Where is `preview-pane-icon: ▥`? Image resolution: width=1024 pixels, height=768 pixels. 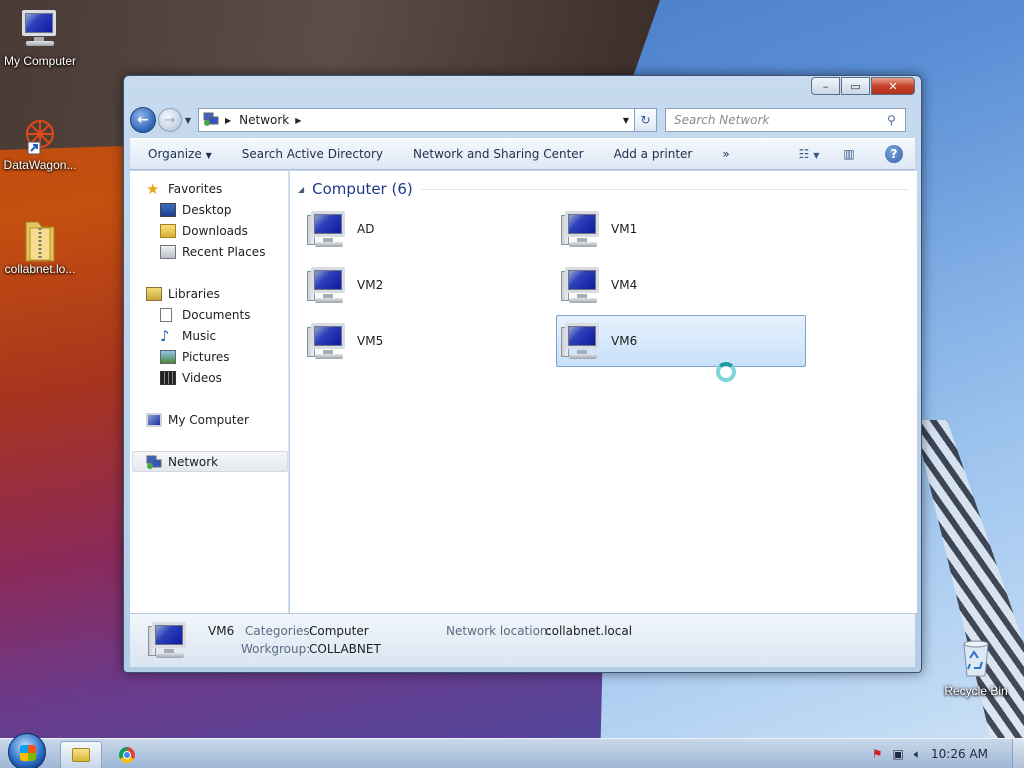 preview-pane-icon: ▥ is located at coordinates (849, 154).